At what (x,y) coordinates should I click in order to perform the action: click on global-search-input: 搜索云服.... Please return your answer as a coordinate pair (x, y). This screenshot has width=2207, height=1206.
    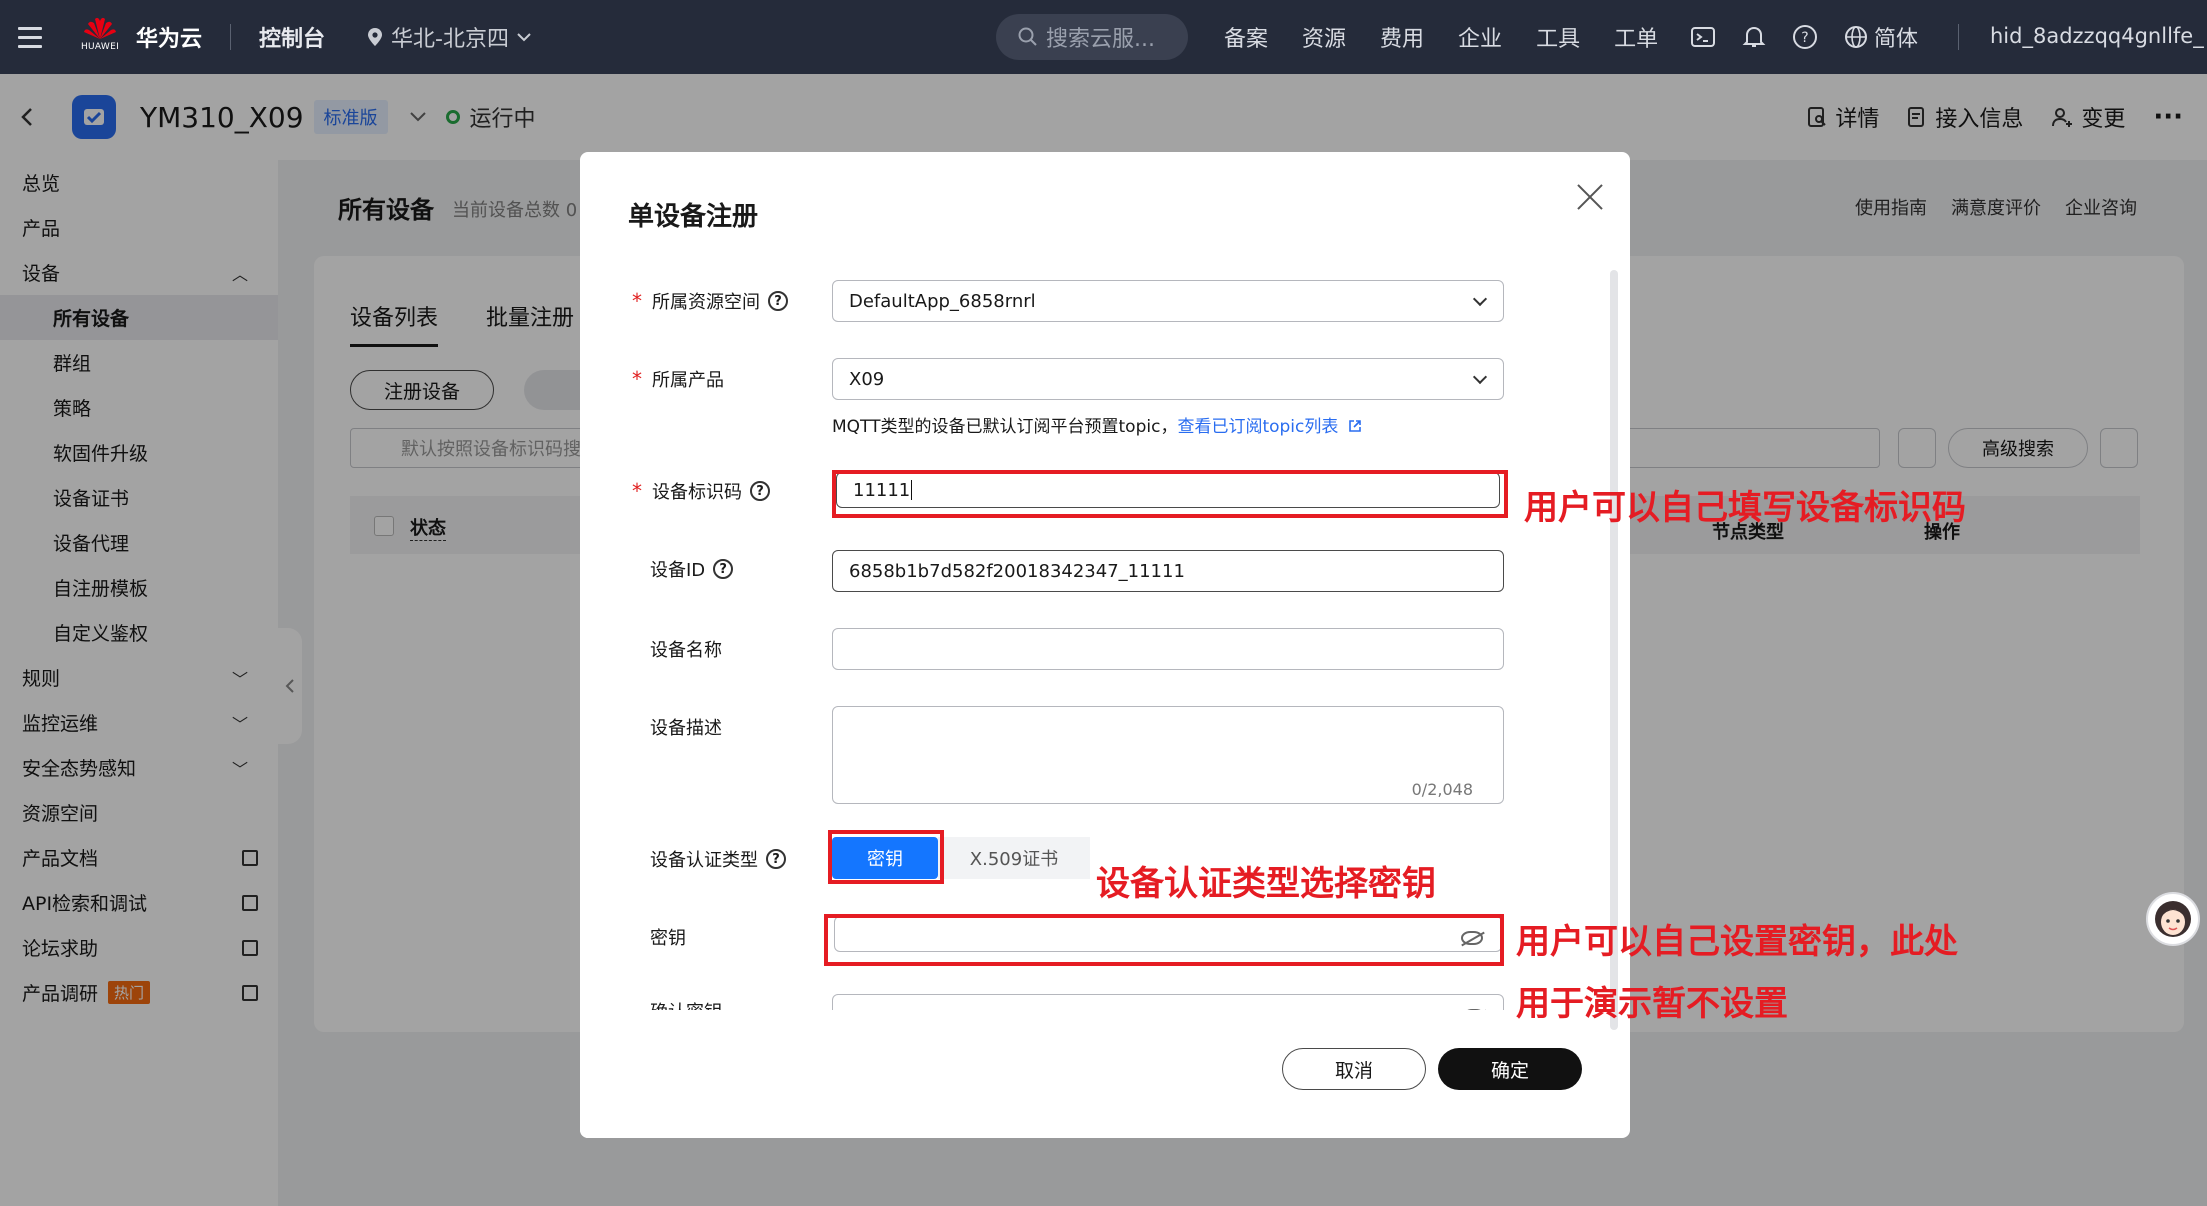
    Looking at the image, I should click on (1092, 37).